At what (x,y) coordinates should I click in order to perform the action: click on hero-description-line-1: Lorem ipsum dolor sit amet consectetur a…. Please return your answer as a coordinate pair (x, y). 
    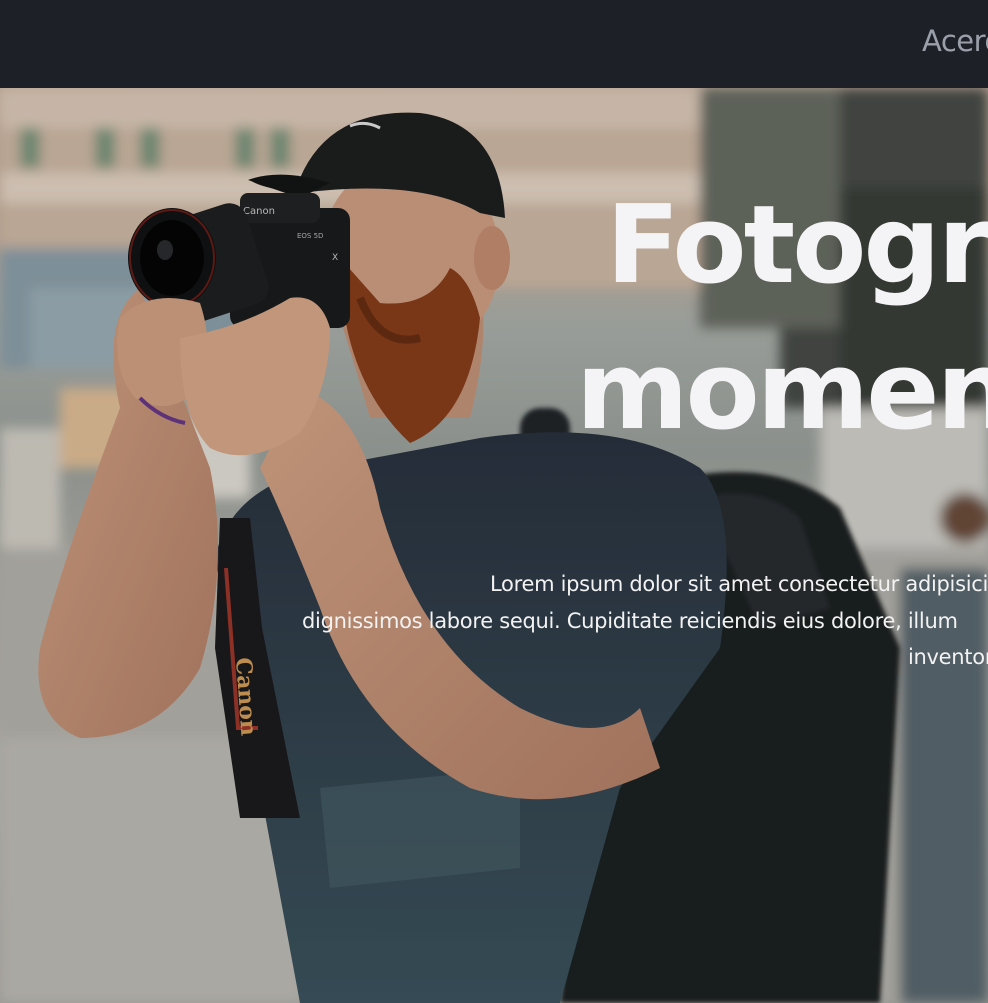
    Looking at the image, I should click on (739, 584).